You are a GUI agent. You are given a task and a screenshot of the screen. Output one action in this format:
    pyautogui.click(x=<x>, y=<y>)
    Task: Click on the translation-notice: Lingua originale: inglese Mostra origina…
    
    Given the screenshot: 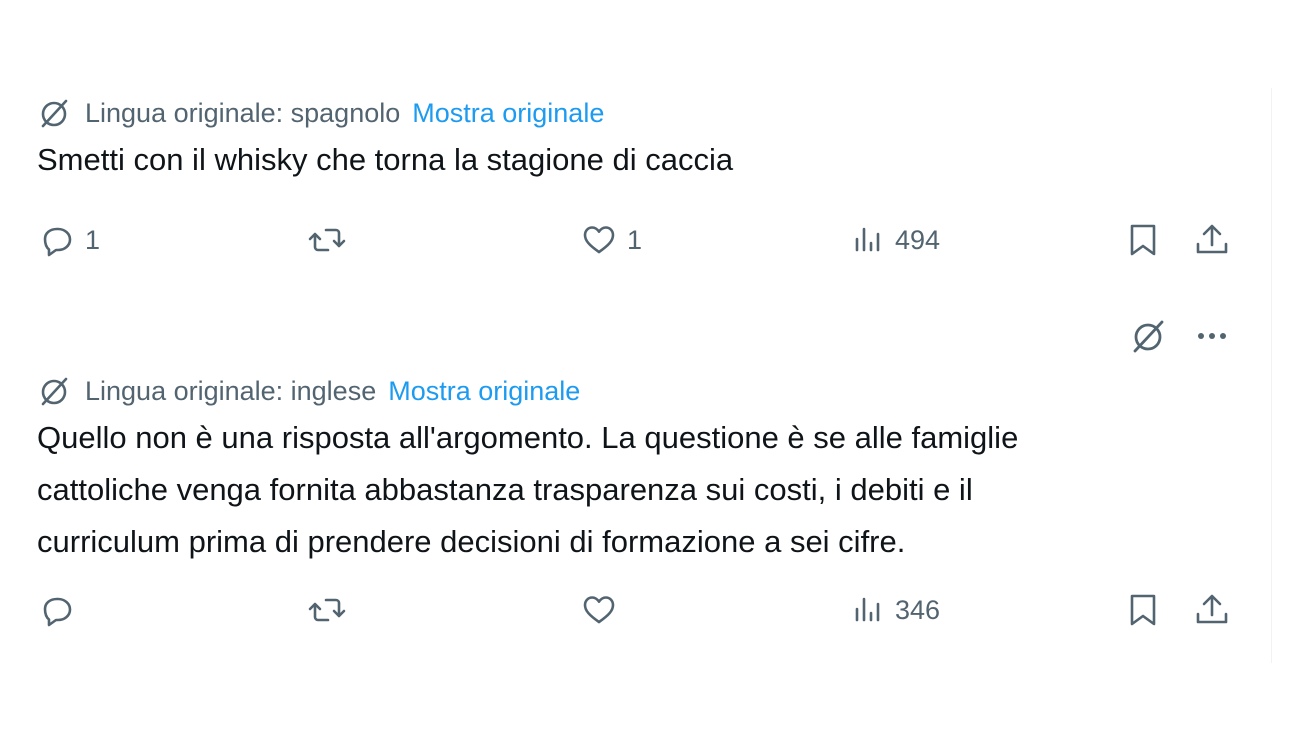 What is the action you would take?
    pyautogui.click(x=637, y=391)
    